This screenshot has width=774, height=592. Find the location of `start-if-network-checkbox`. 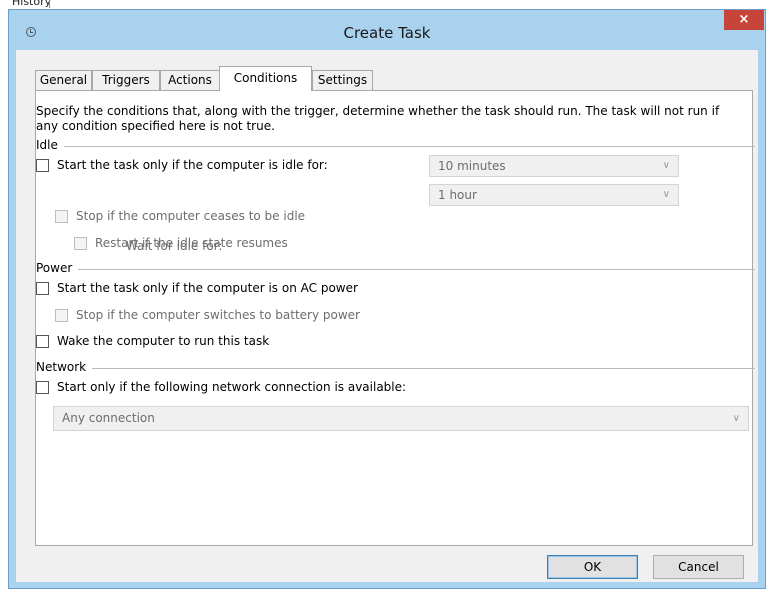

start-if-network-checkbox is located at coordinates (42, 387).